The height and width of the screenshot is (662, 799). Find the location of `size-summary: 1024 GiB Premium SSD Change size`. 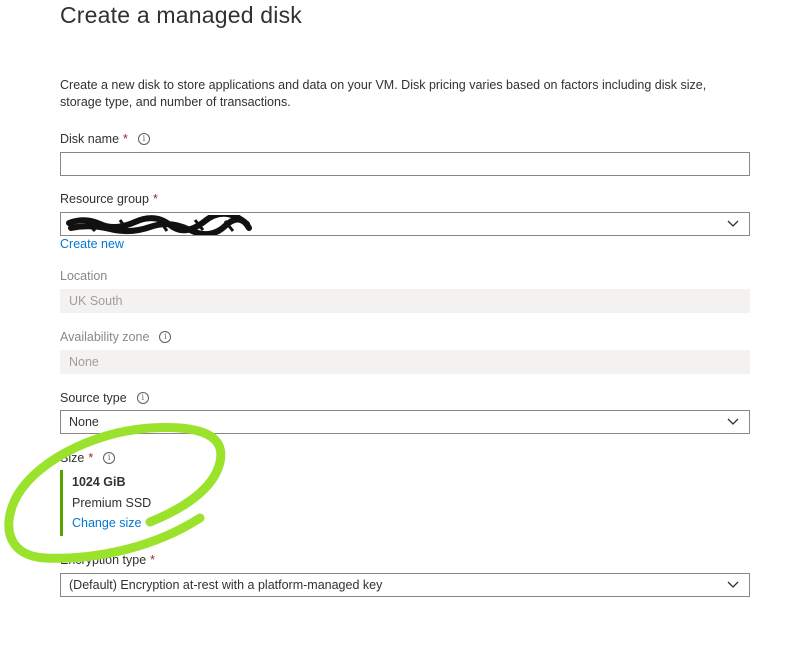

size-summary: 1024 GiB Premium SSD Change size is located at coordinates (165, 503).